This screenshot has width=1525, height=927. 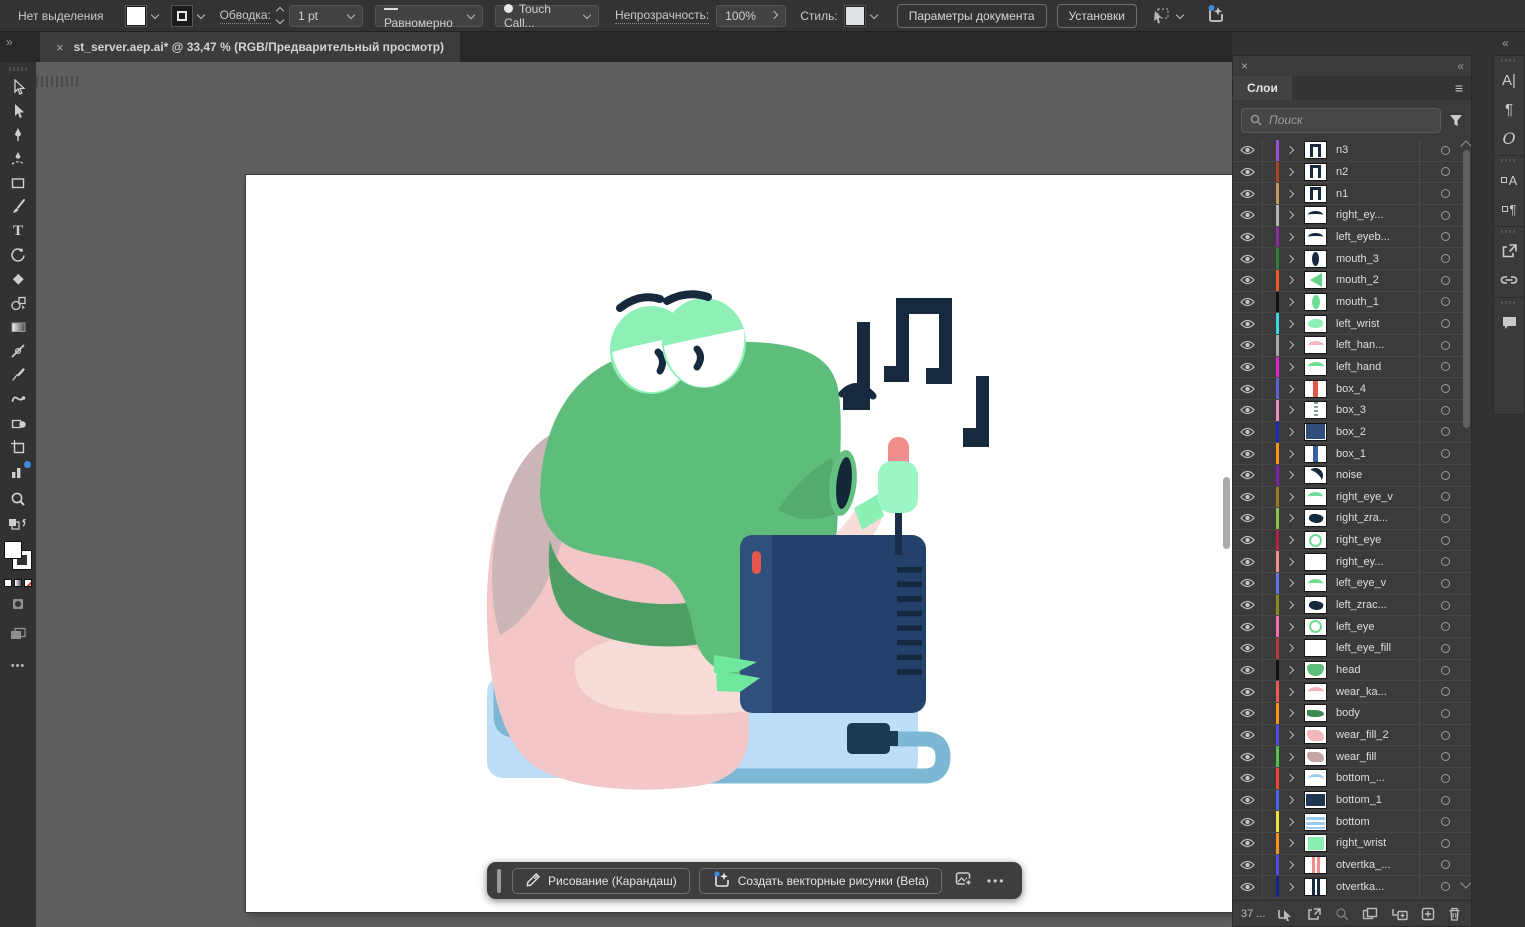 What do you see at coordinates (1352, 822) in the screenshot?
I see `layer-row: bottom` at bounding box center [1352, 822].